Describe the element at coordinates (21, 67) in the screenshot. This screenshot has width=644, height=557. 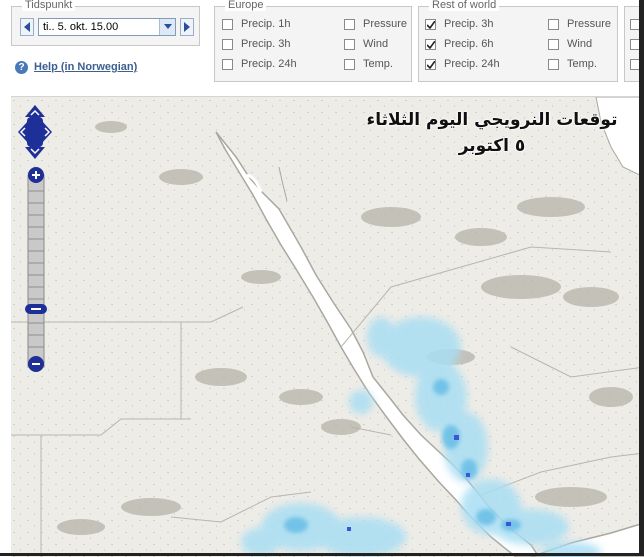
I see `help-icon: ?` at that location.